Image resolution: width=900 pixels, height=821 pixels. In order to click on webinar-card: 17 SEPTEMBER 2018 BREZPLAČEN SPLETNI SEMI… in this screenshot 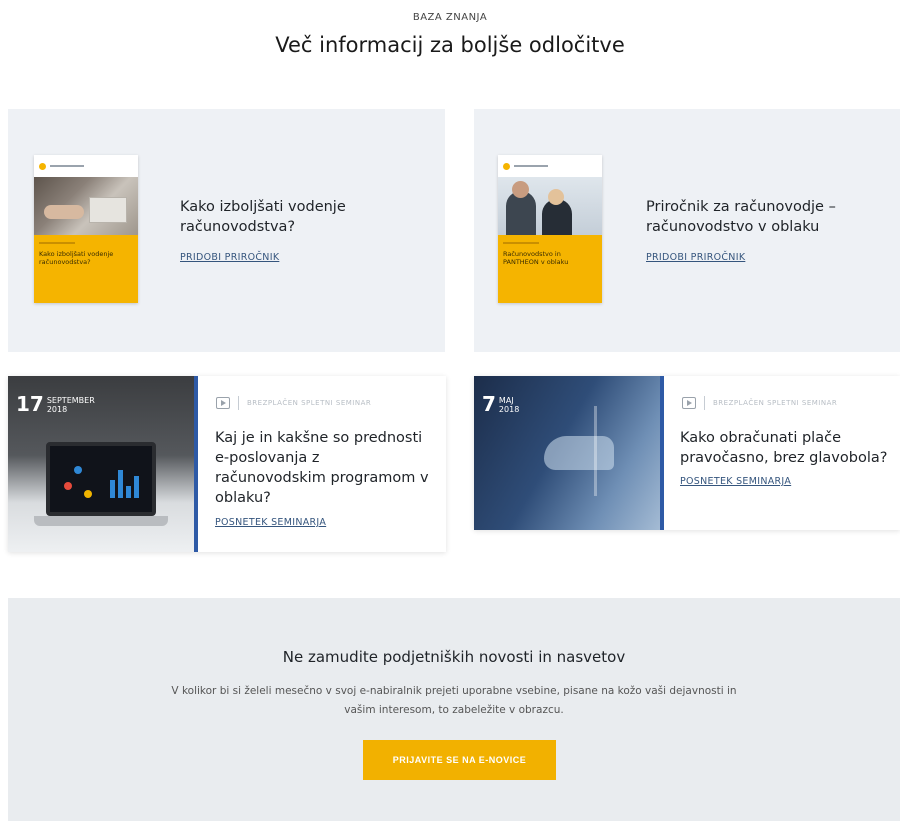, I will do `click(227, 464)`.